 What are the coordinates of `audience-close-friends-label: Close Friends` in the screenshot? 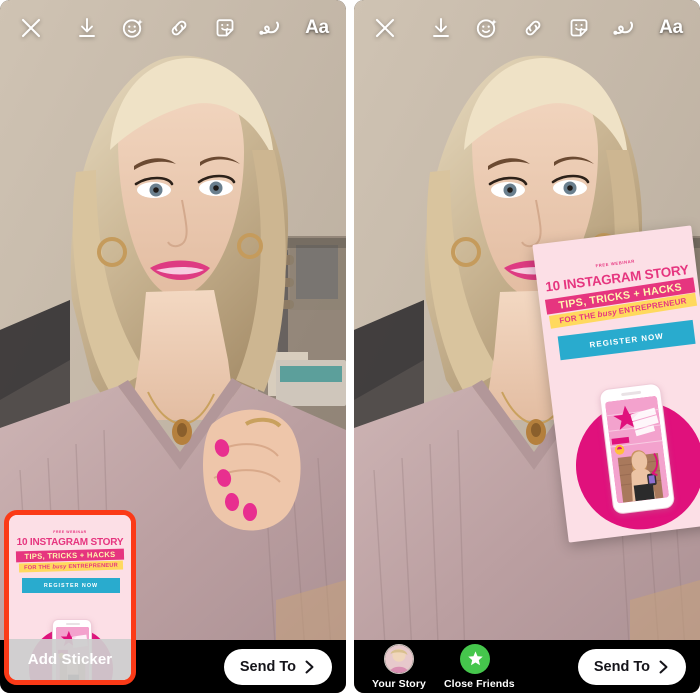 It's located at (479, 683).